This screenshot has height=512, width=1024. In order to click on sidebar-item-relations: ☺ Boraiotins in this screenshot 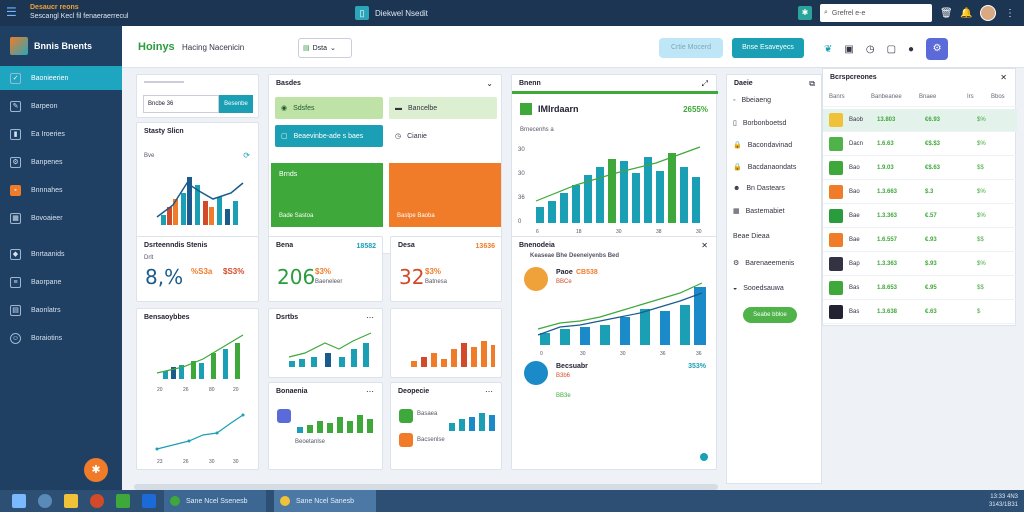, I will do `click(61, 338)`.